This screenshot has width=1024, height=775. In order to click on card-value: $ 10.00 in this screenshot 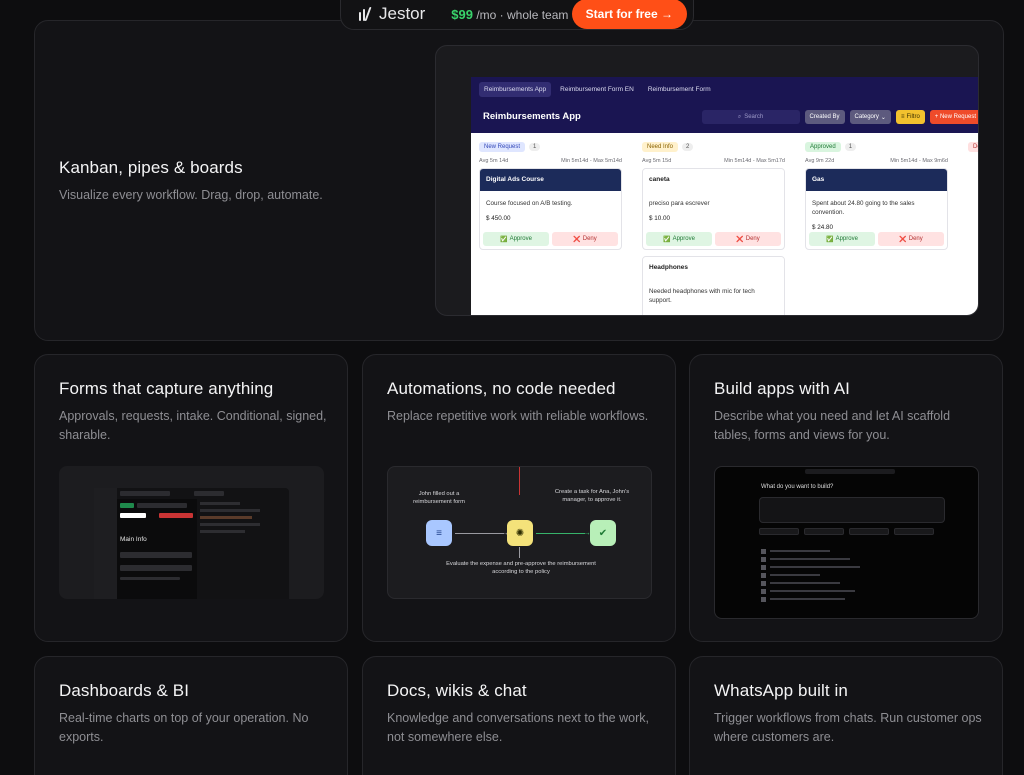, I will do `click(660, 218)`.